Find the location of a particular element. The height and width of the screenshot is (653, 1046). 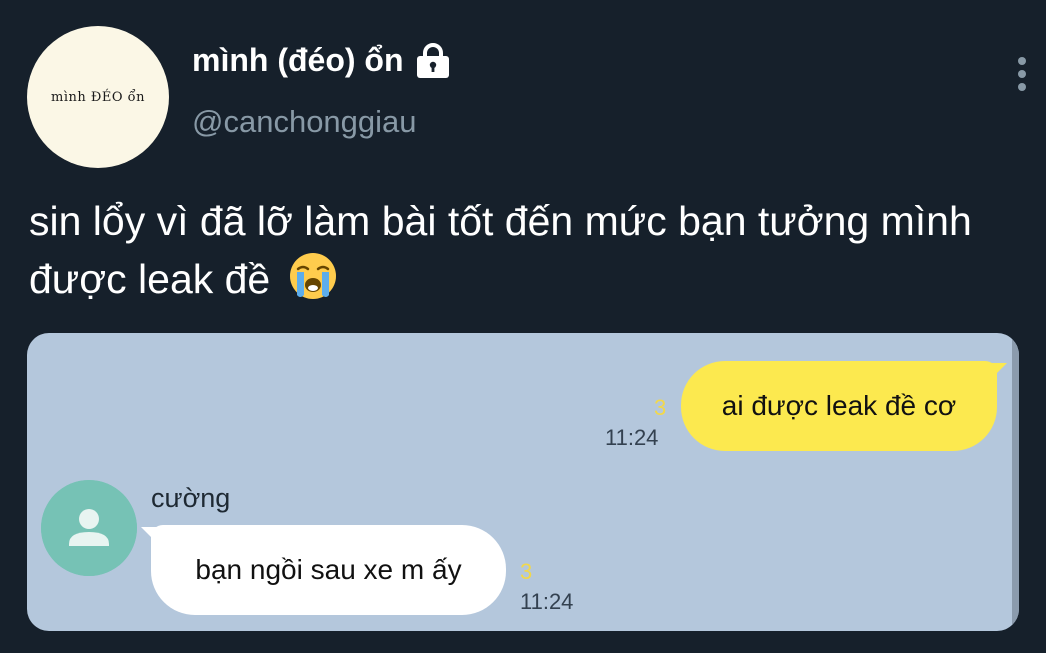

outgoing-message-text: ai được leak đề cơ is located at coordinates (839, 405).